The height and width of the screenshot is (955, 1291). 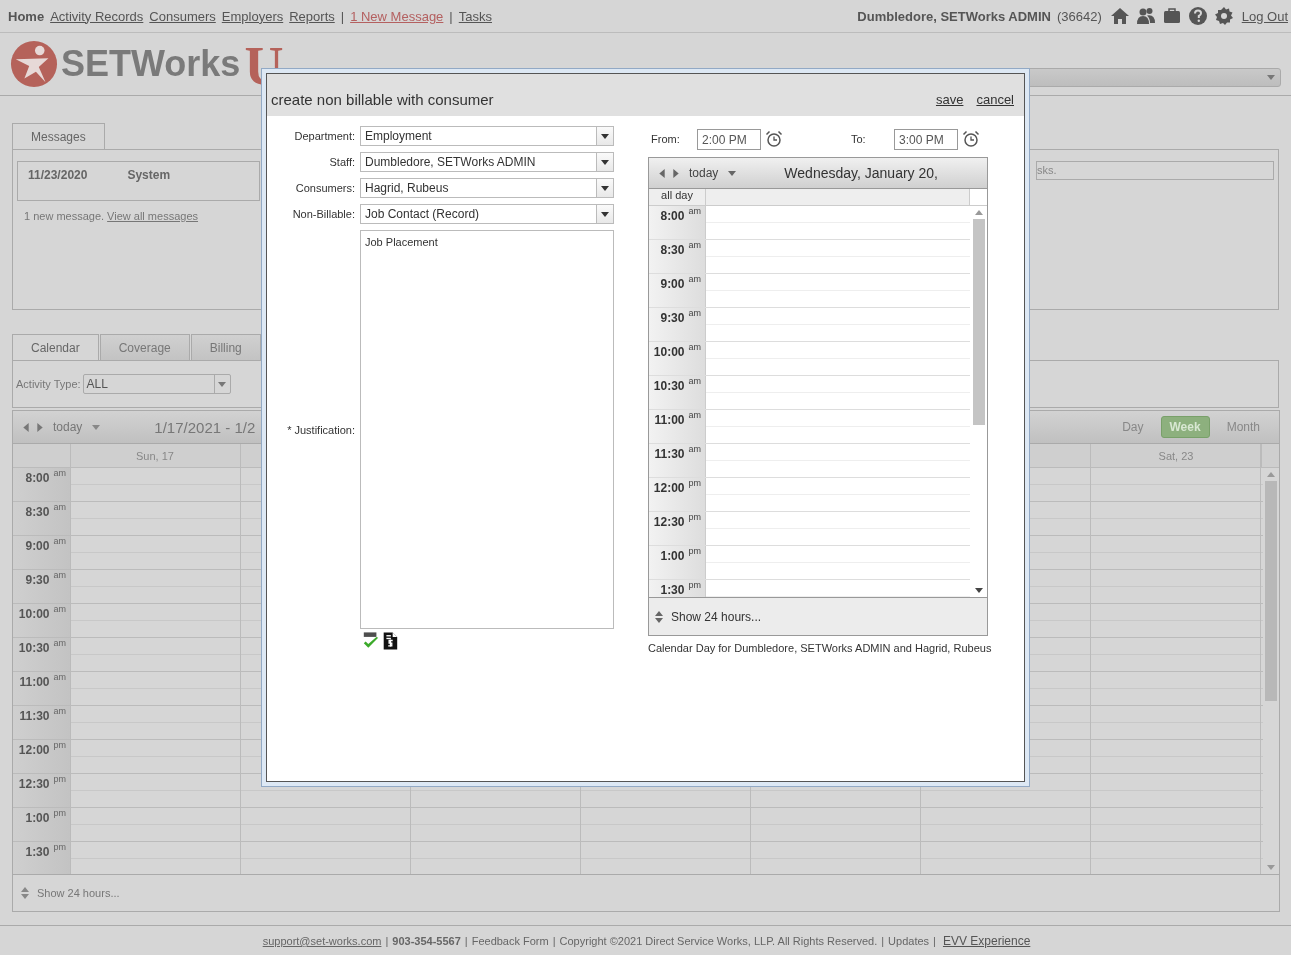 I want to click on date-range: 1/17/2021 - 1/2, so click(x=205, y=427).